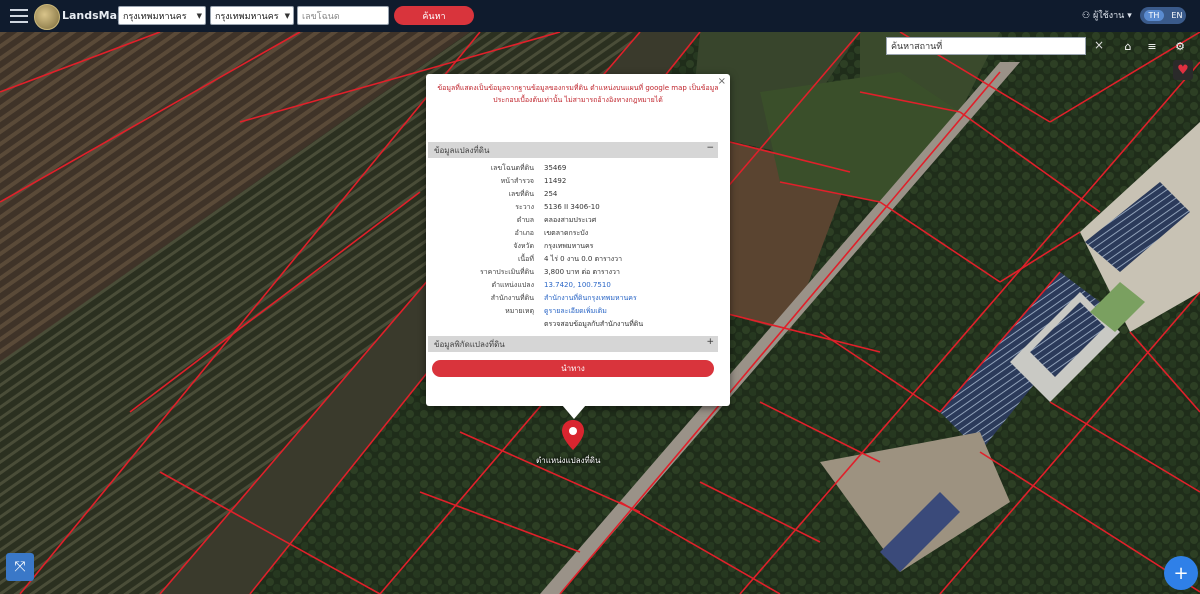  I want to click on lang-en: EN, so click(1176, 15).